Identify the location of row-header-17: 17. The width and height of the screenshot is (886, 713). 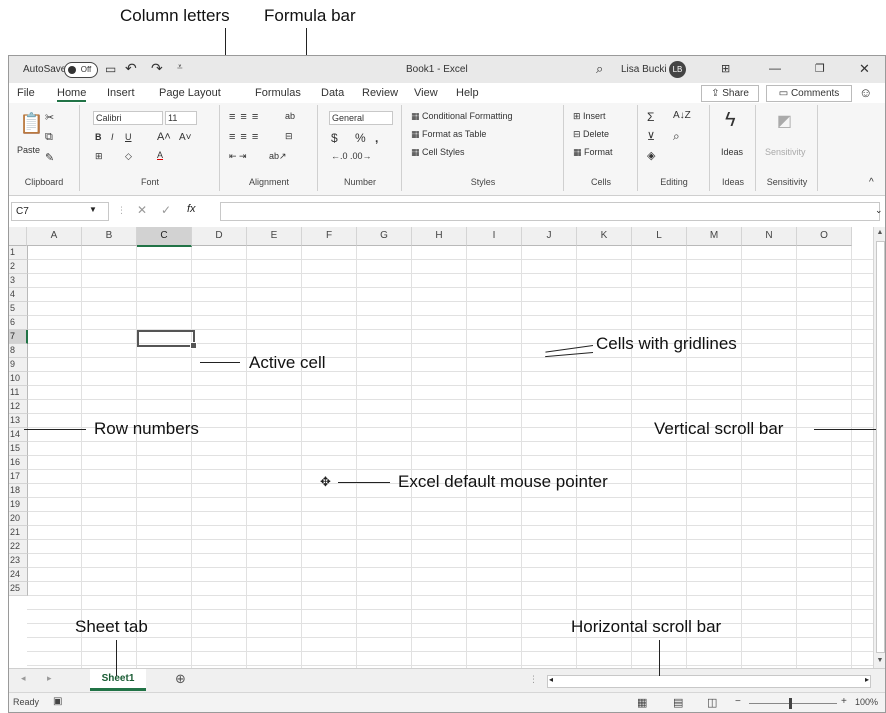
(18, 477).